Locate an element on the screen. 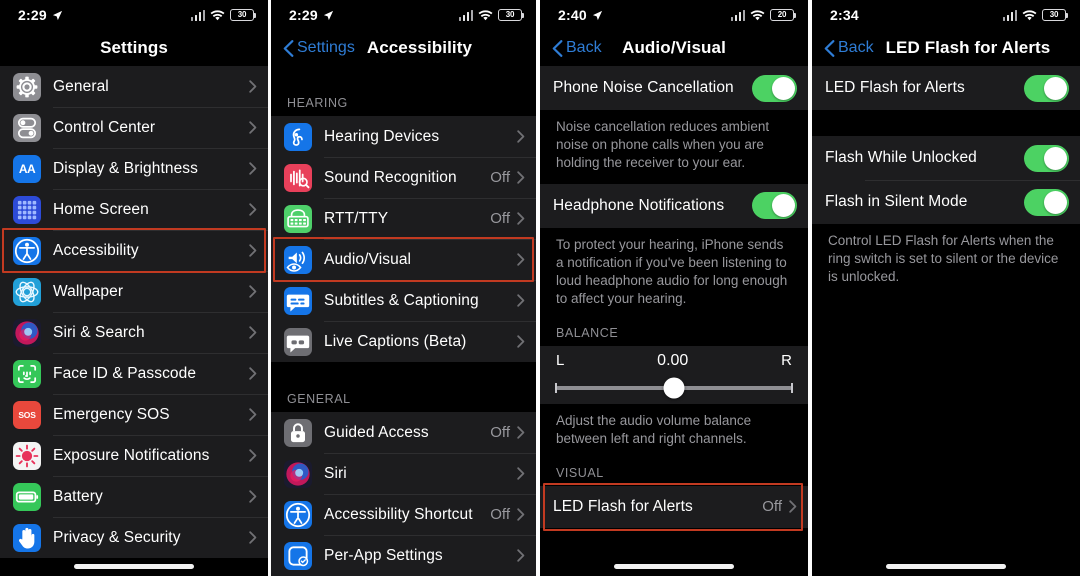 The width and height of the screenshot is (1080, 576). list-item: Live Captions (Beta) is located at coordinates (403, 341).